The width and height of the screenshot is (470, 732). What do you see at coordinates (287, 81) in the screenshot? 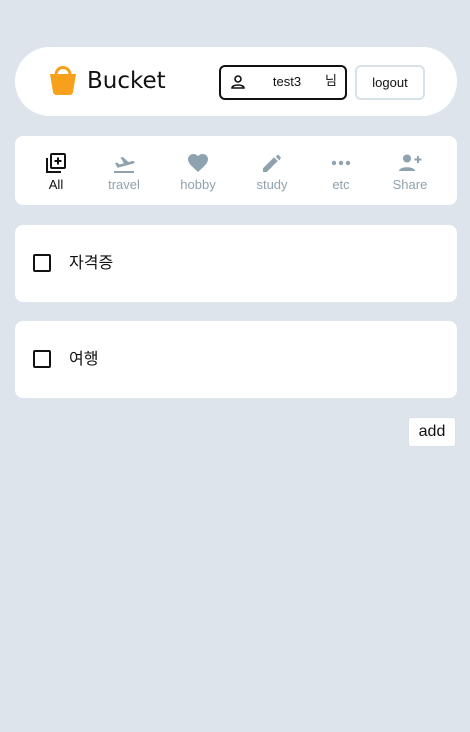
I see `username: test3` at bounding box center [287, 81].